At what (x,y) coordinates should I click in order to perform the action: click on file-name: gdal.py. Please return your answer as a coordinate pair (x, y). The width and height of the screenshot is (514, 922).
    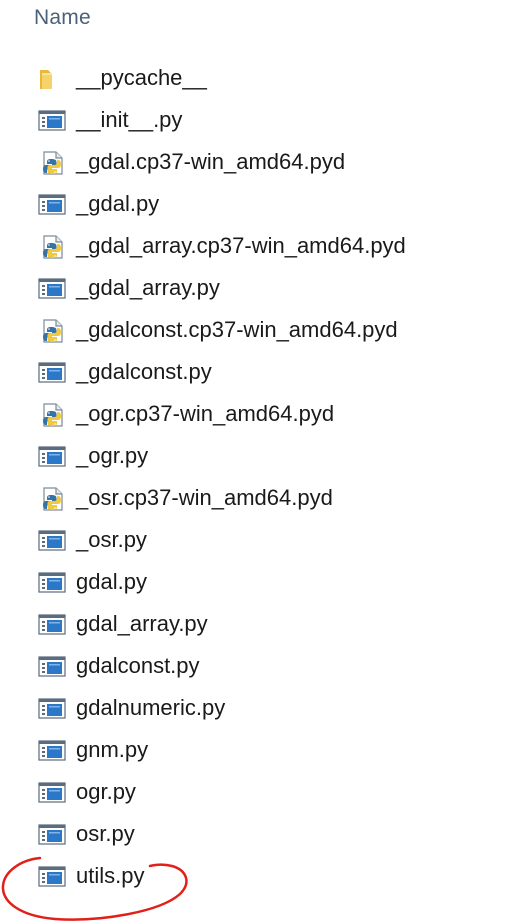
    Looking at the image, I should click on (111, 581).